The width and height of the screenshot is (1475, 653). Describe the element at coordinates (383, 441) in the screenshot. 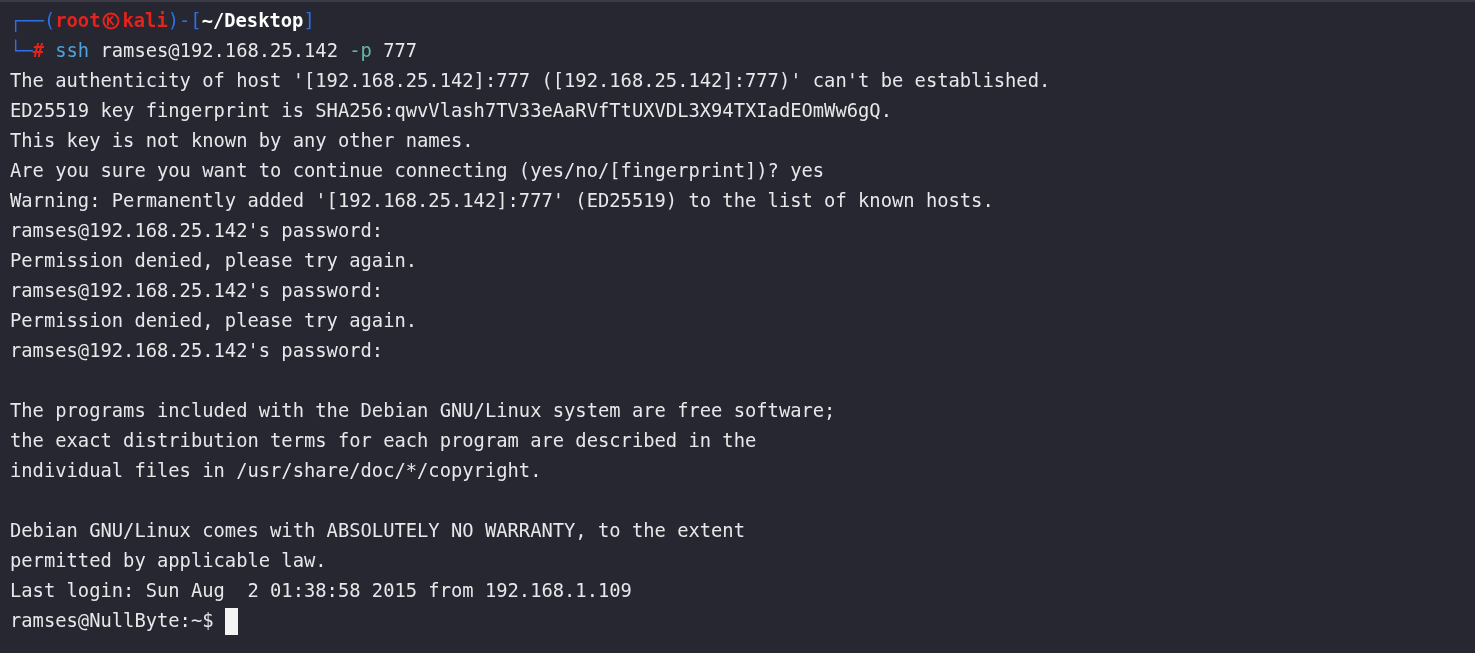

I see `output-line: the exact distribution terms for each program are described in the` at that location.